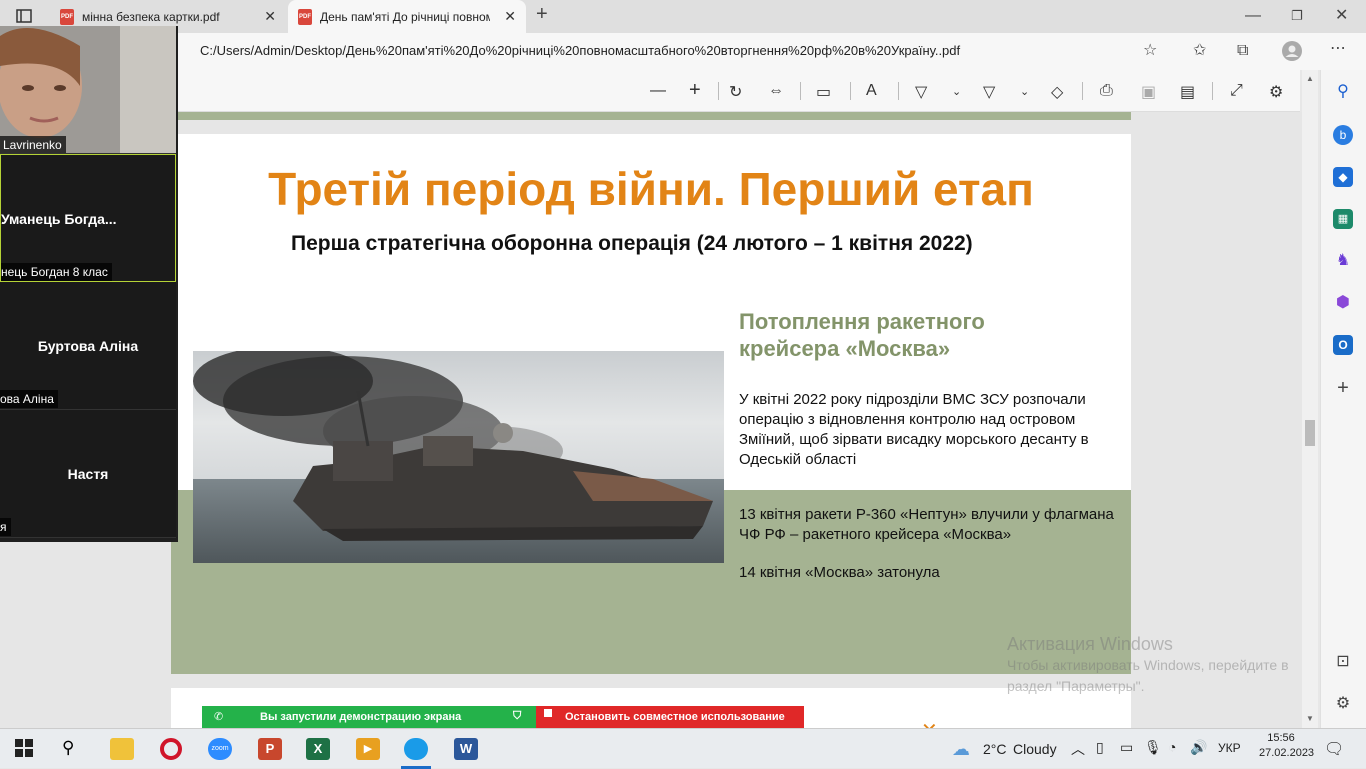 The image size is (1366, 769). What do you see at coordinates (24, 18) in the screenshot?
I see `tab-actions-icon` at bounding box center [24, 18].